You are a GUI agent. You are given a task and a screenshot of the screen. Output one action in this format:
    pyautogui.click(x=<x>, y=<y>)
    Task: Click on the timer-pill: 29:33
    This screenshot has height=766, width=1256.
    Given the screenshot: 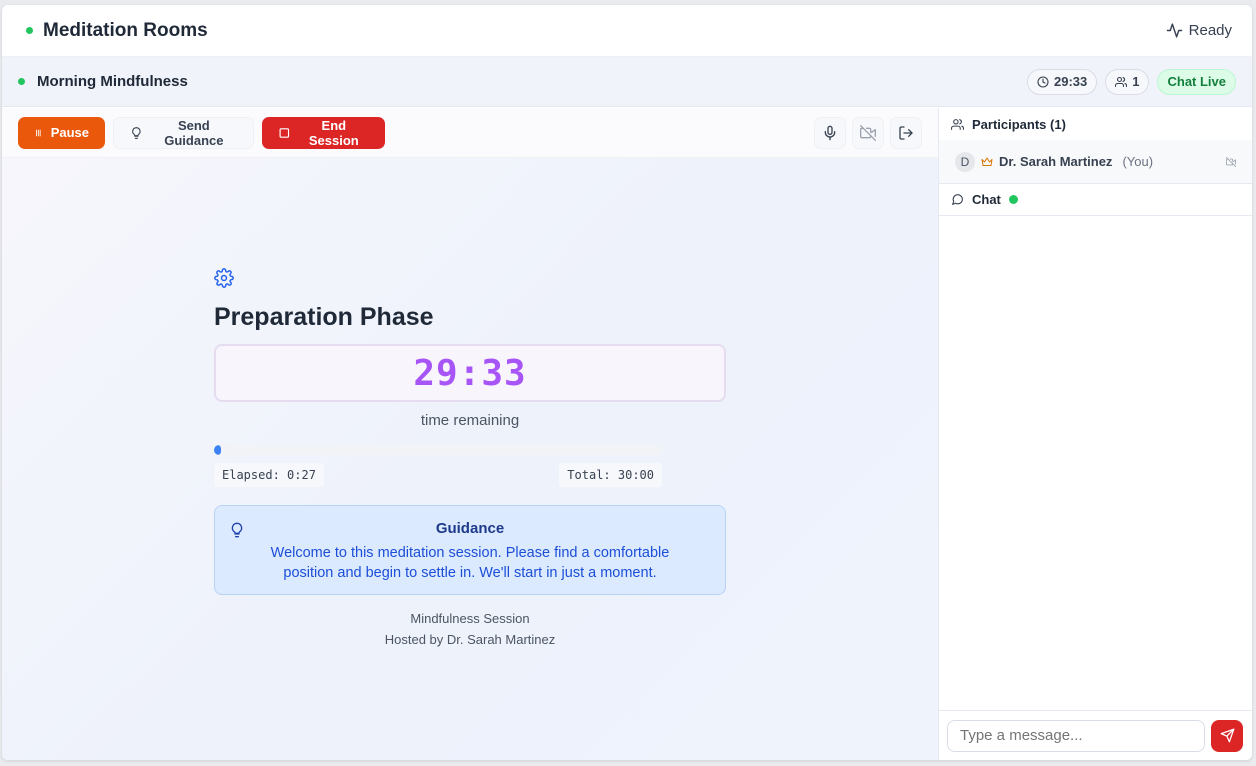 What is the action you would take?
    pyautogui.click(x=1062, y=81)
    